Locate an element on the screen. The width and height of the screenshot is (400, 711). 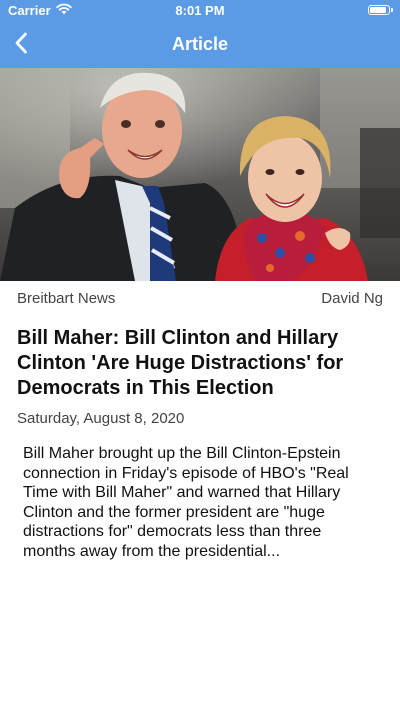
page-title: Article is located at coordinates (200, 44).